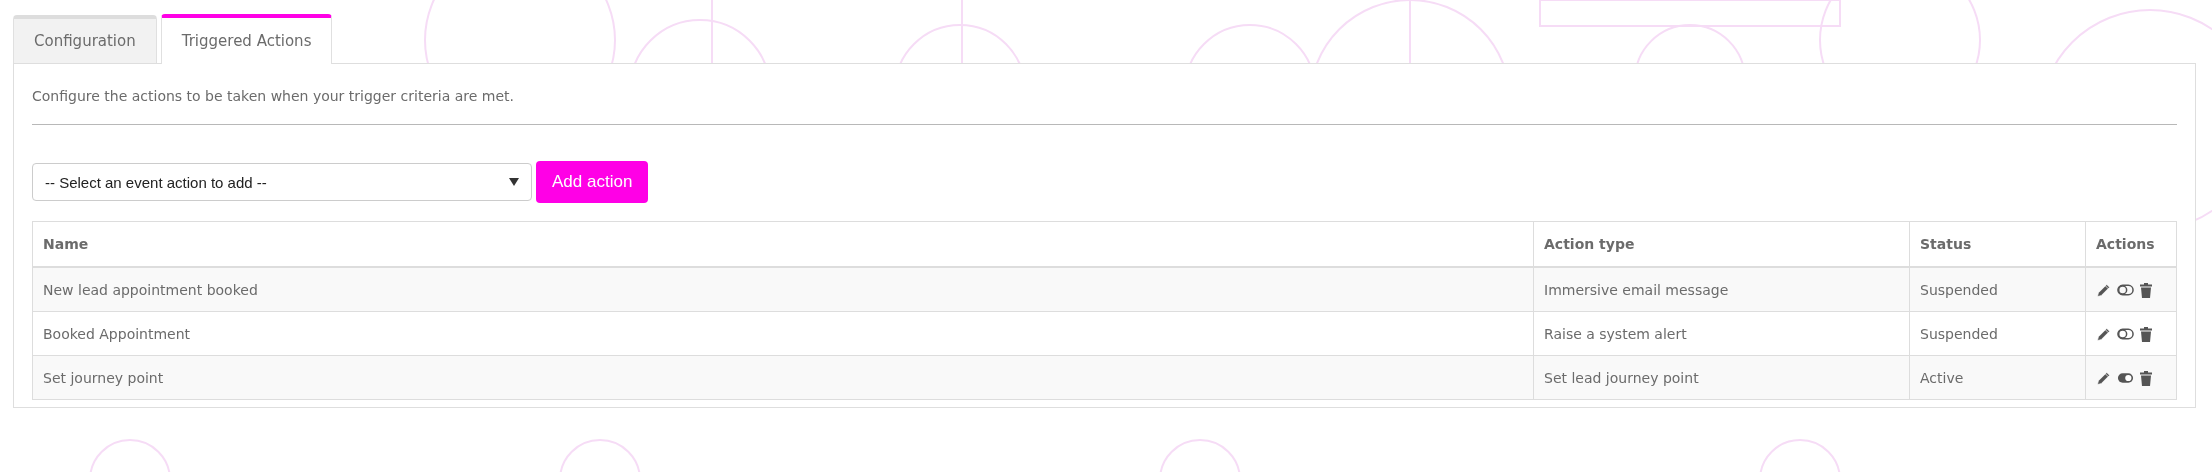  I want to click on tab: Configuration, so click(85, 39).